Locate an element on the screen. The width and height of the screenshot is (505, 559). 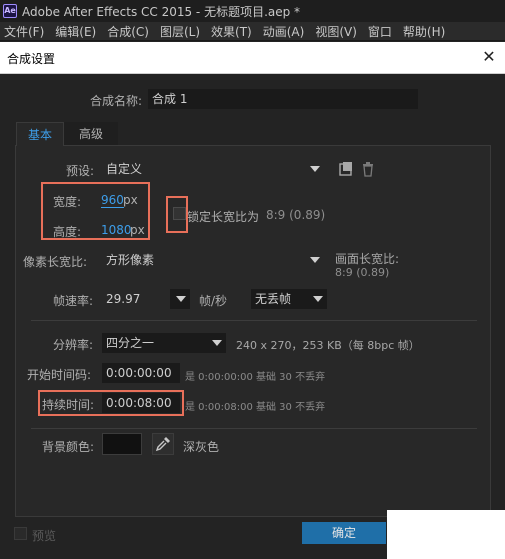
eyedropper-button is located at coordinates (163, 444).